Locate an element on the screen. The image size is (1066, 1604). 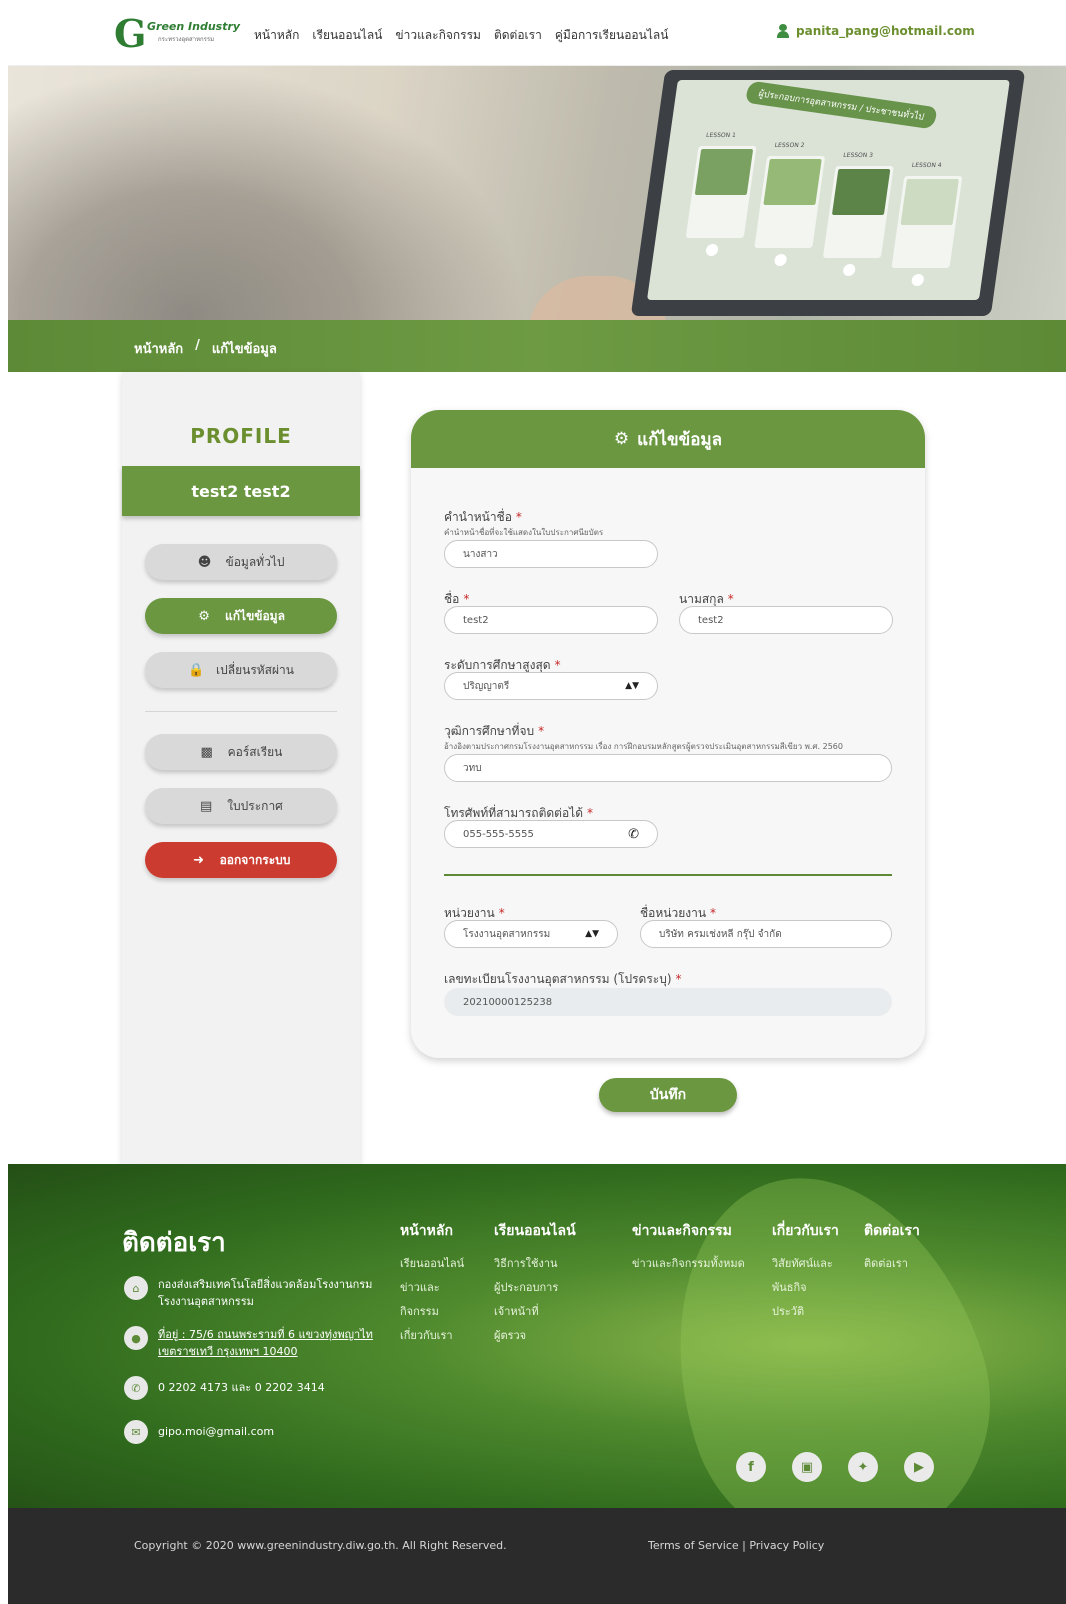
logout-button: ➜ ออกจากระบบ is located at coordinates (241, 860).